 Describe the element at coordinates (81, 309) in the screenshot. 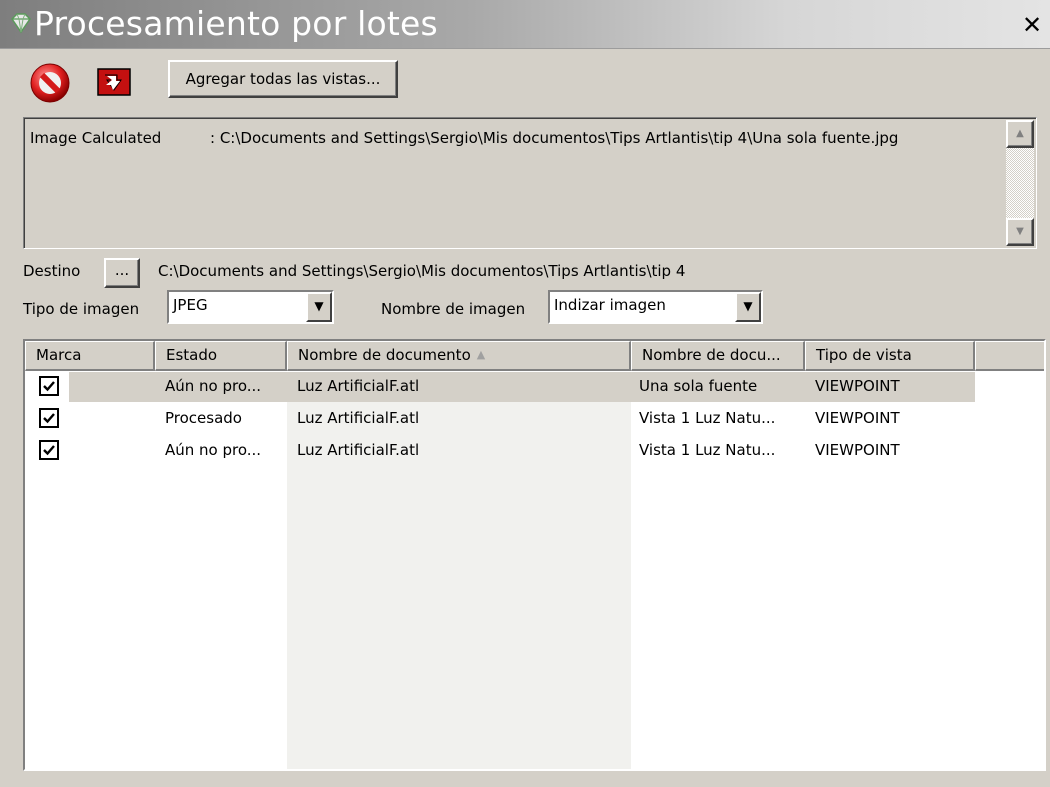

I see `image-type-label: Tipo de imagen` at that location.